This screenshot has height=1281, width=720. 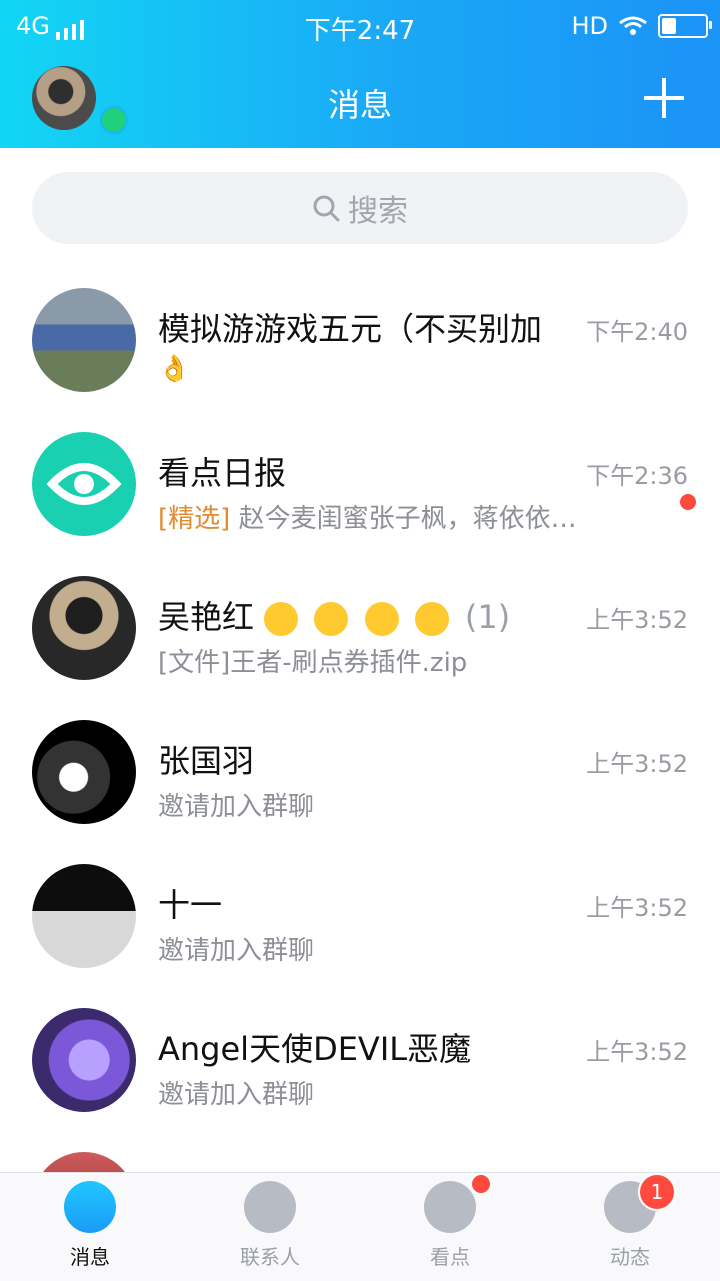 I want to click on top-header: 4G 下午2:47 HD 消息, so click(x=360, y=74).